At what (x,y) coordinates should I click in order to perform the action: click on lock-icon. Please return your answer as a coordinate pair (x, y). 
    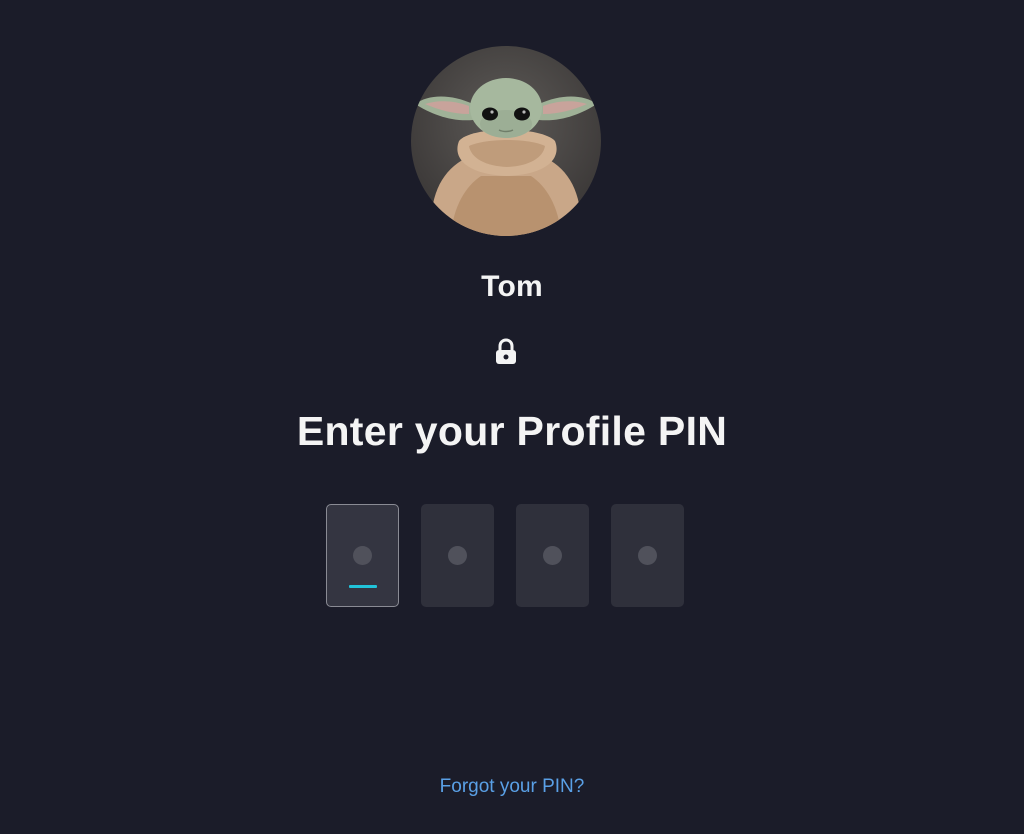
    Looking at the image, I should click on (506, 352).